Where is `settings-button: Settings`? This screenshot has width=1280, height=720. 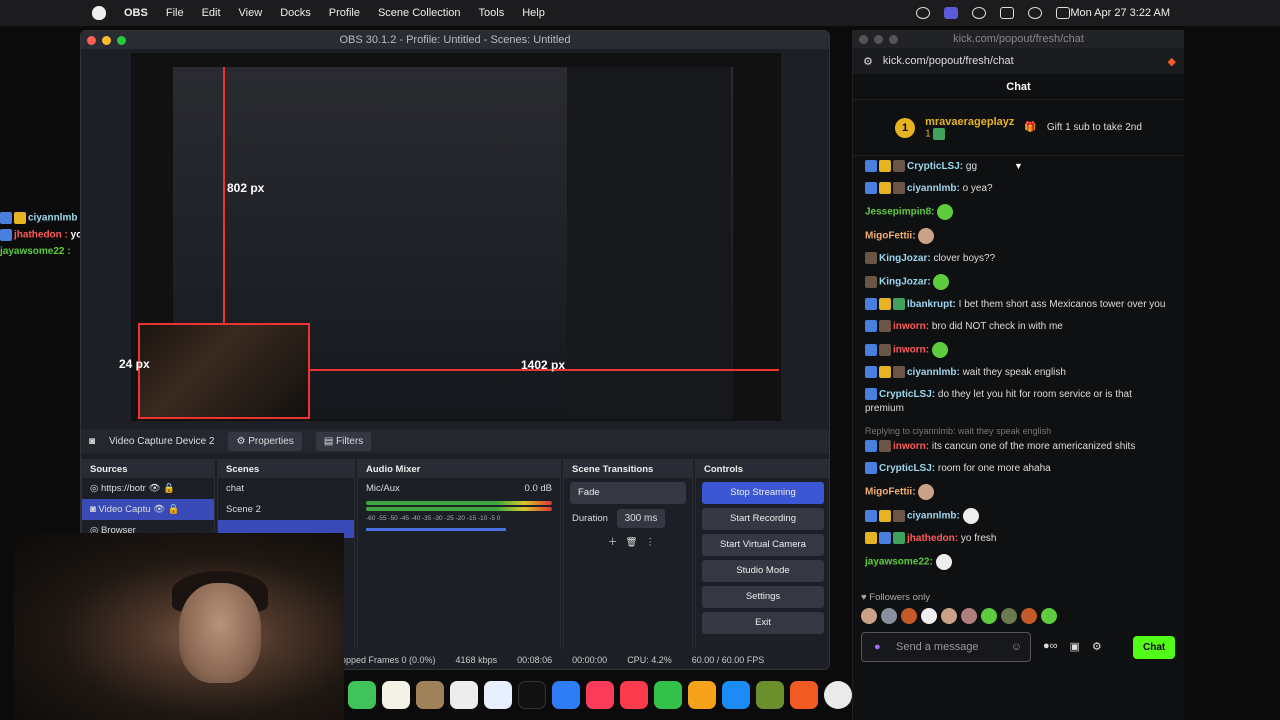 settings-button: Settings is located at coordinates (763, 597).